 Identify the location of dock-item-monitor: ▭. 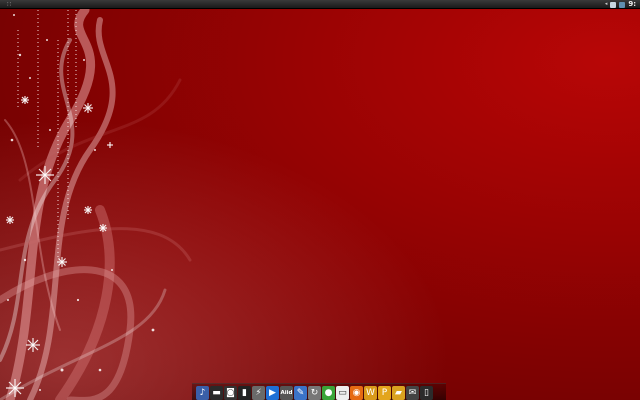
(342, 393).